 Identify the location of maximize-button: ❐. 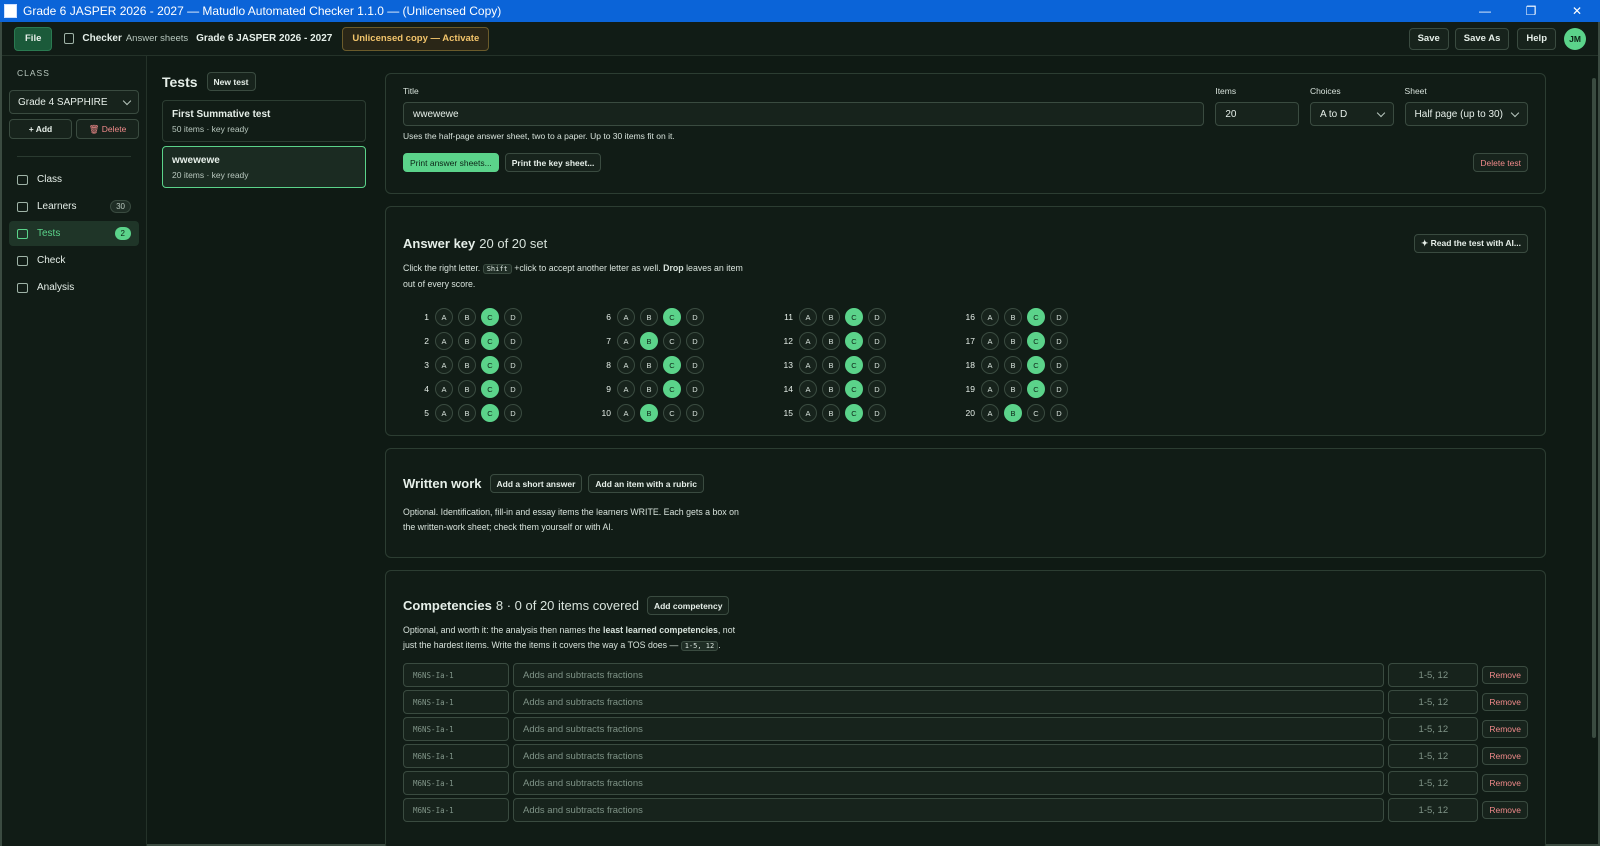
(1531, 11).